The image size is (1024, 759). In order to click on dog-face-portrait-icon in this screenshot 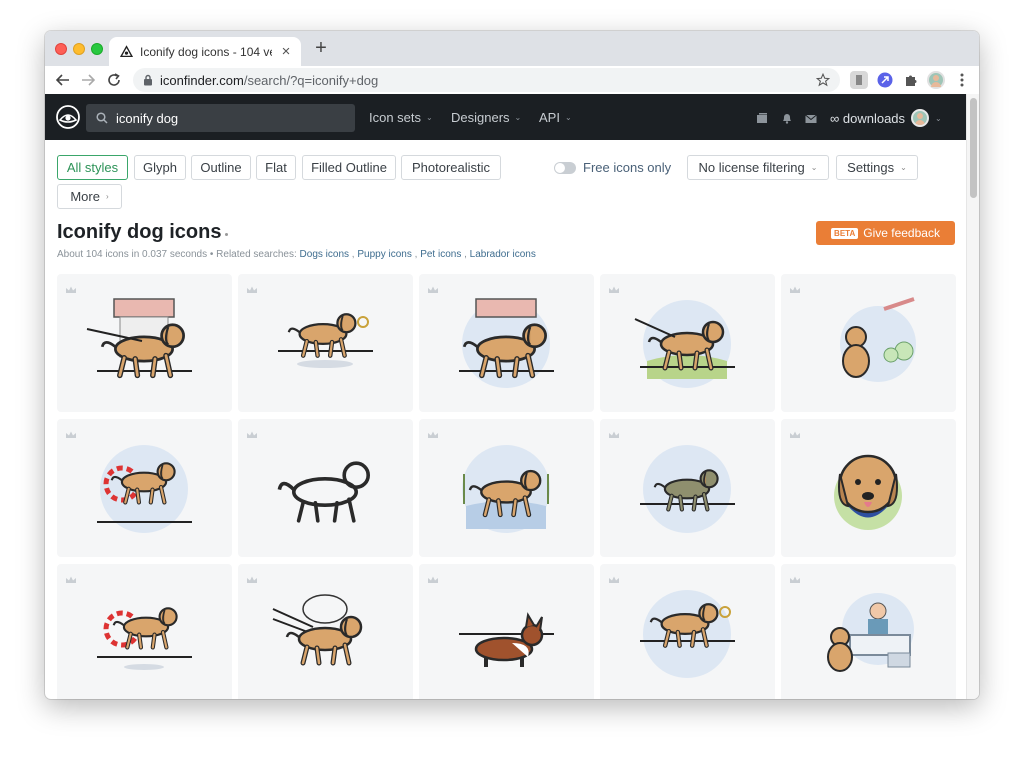, I will do `click(868, 489)`.